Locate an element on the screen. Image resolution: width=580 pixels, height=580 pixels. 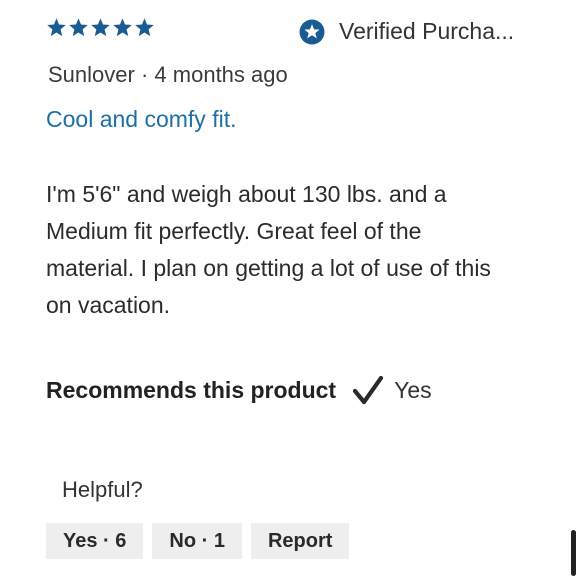
review-byline: Sunlover · 4 months ago is located at coordinates (168, 75).